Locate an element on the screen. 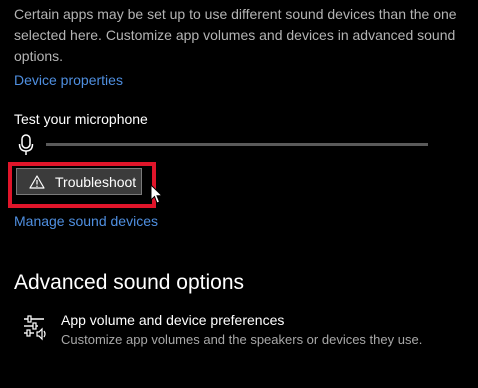 Image resolution: width=478 pixels, height=388 pixels. troubleshoot-highlight-box is located at coordinates (82, 185).